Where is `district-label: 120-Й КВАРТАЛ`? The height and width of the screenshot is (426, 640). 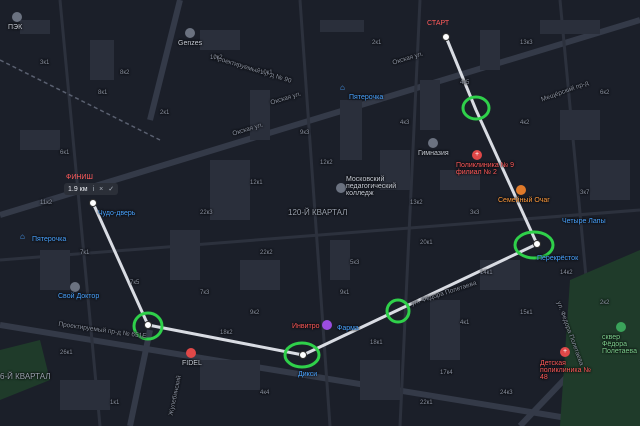
district-label: 120-Й КВАРТАЛ is located at coordinates (318, 212).